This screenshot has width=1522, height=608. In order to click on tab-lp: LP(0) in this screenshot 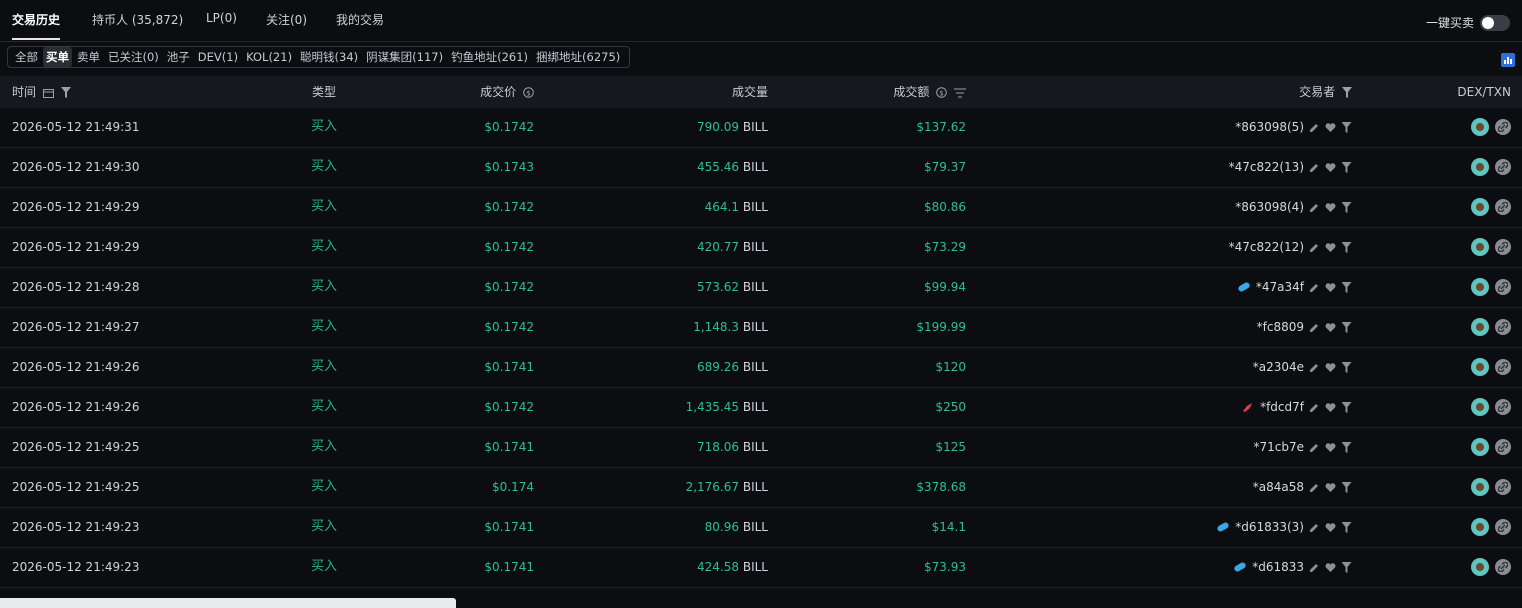, I will do `click(221, 18)`.